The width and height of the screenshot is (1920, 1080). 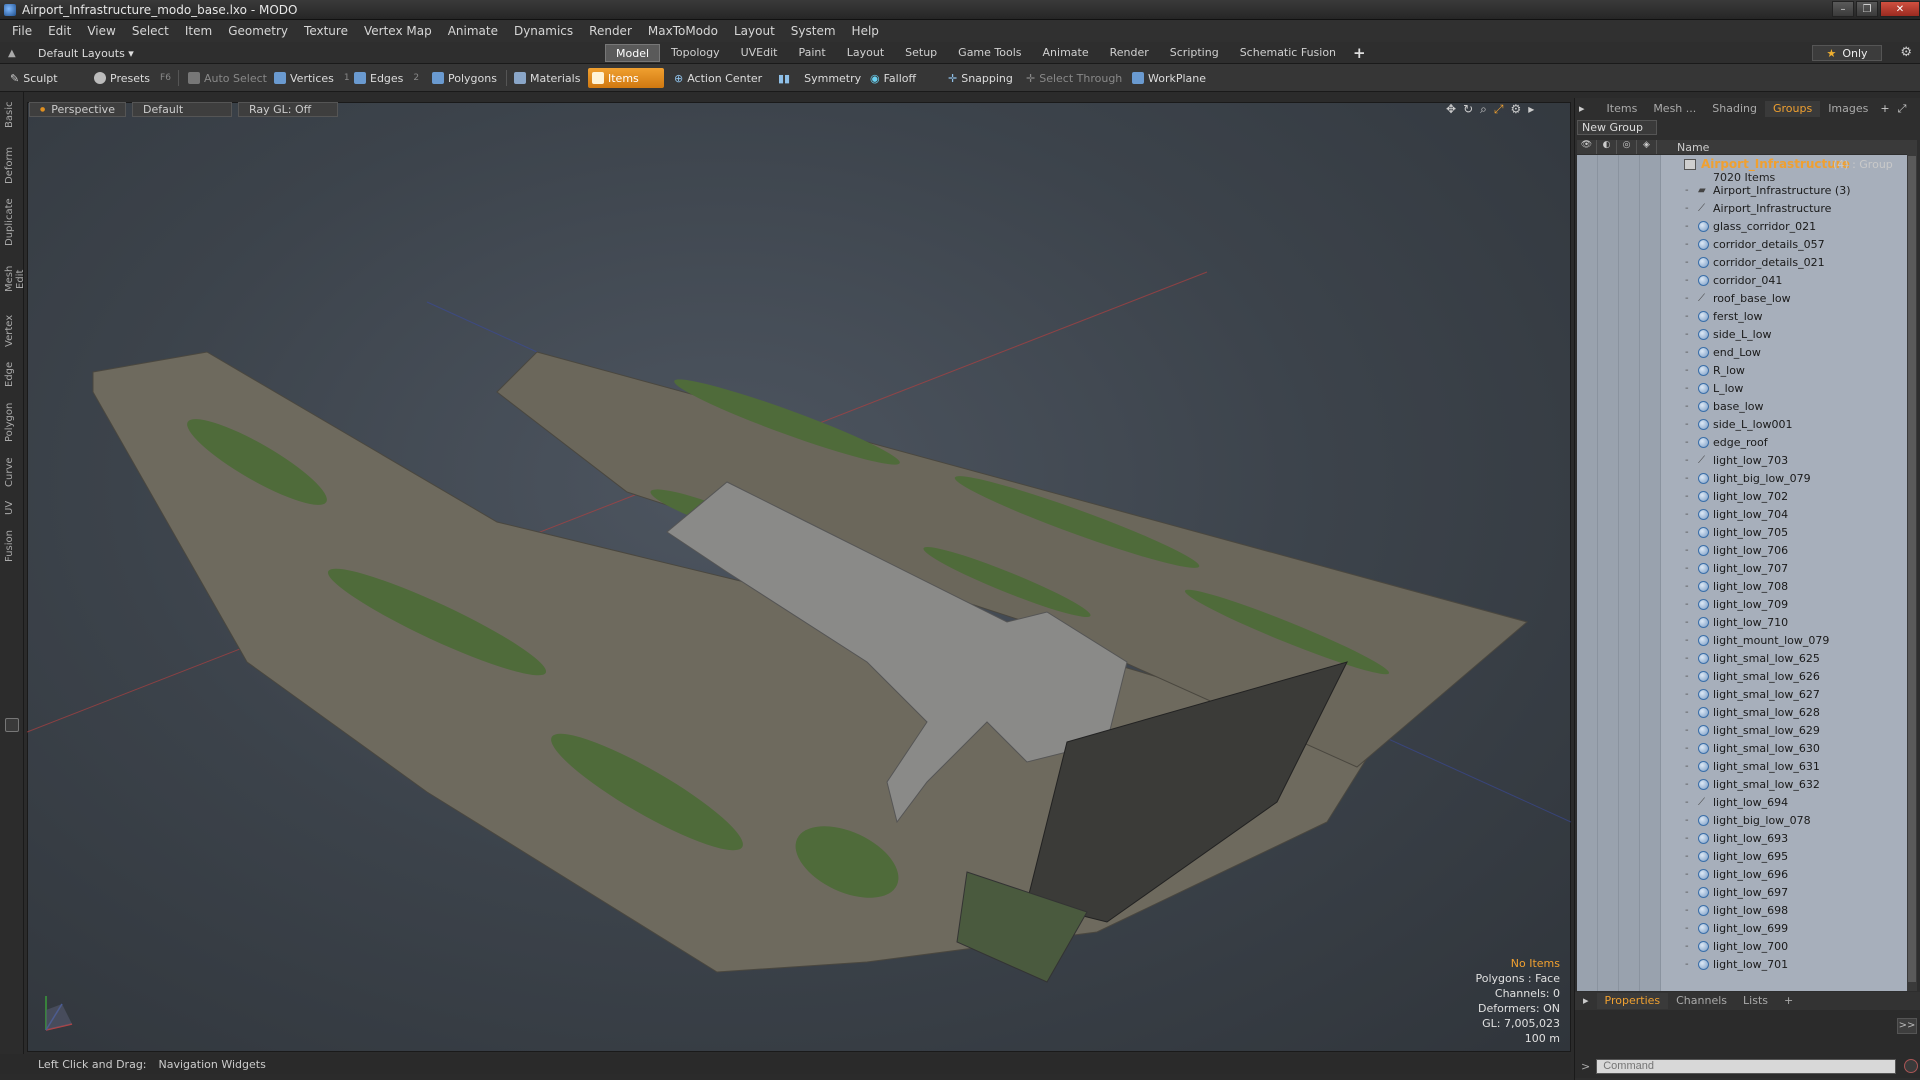 What do you see at coordinates (132, 78) in the screenshot?
I see `presets-button: Presets F6` at bounding box center [132, 78].